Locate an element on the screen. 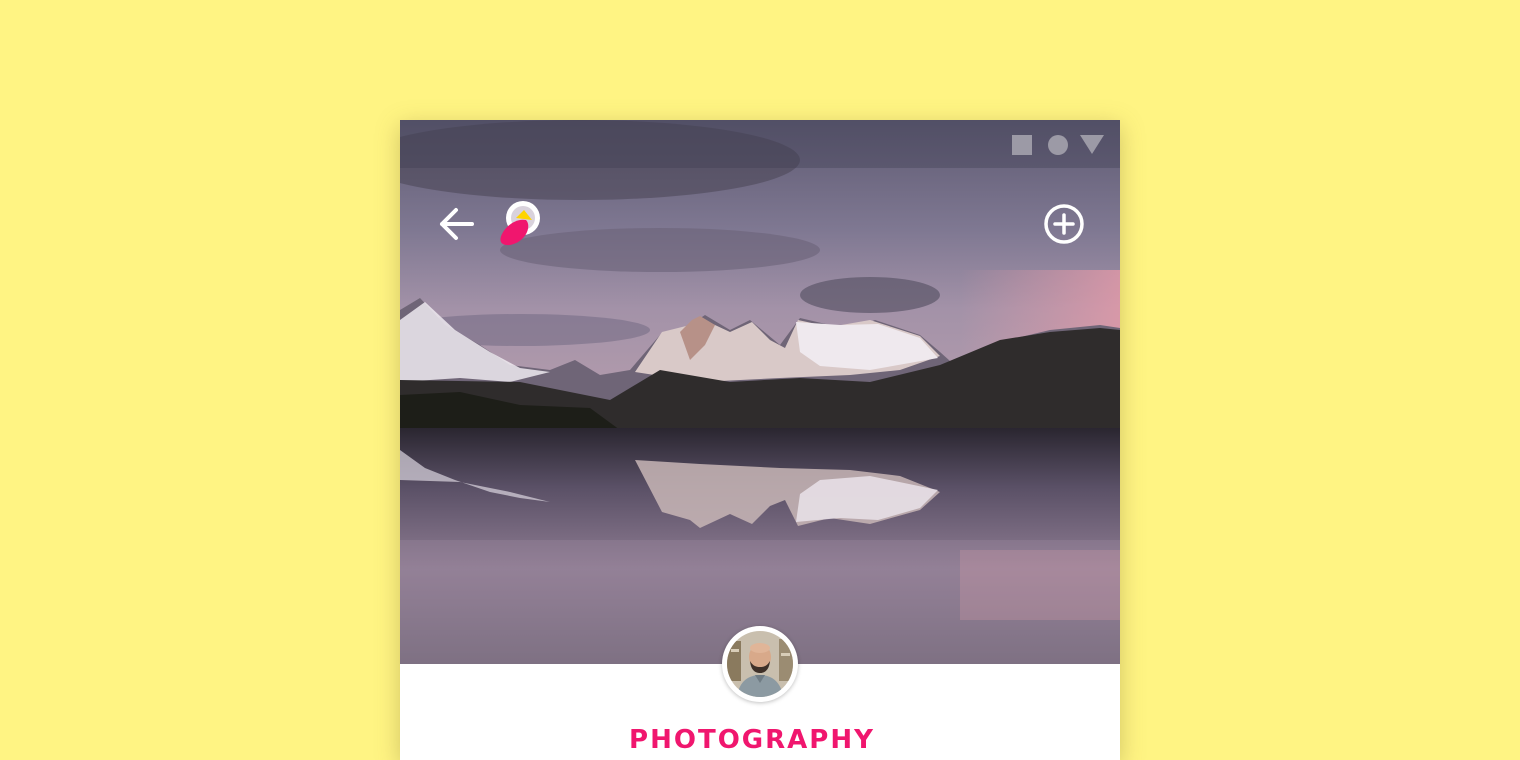 This screenshot has width=1520, height=760. user-avatar-photo is located at coordinates (760, 664).